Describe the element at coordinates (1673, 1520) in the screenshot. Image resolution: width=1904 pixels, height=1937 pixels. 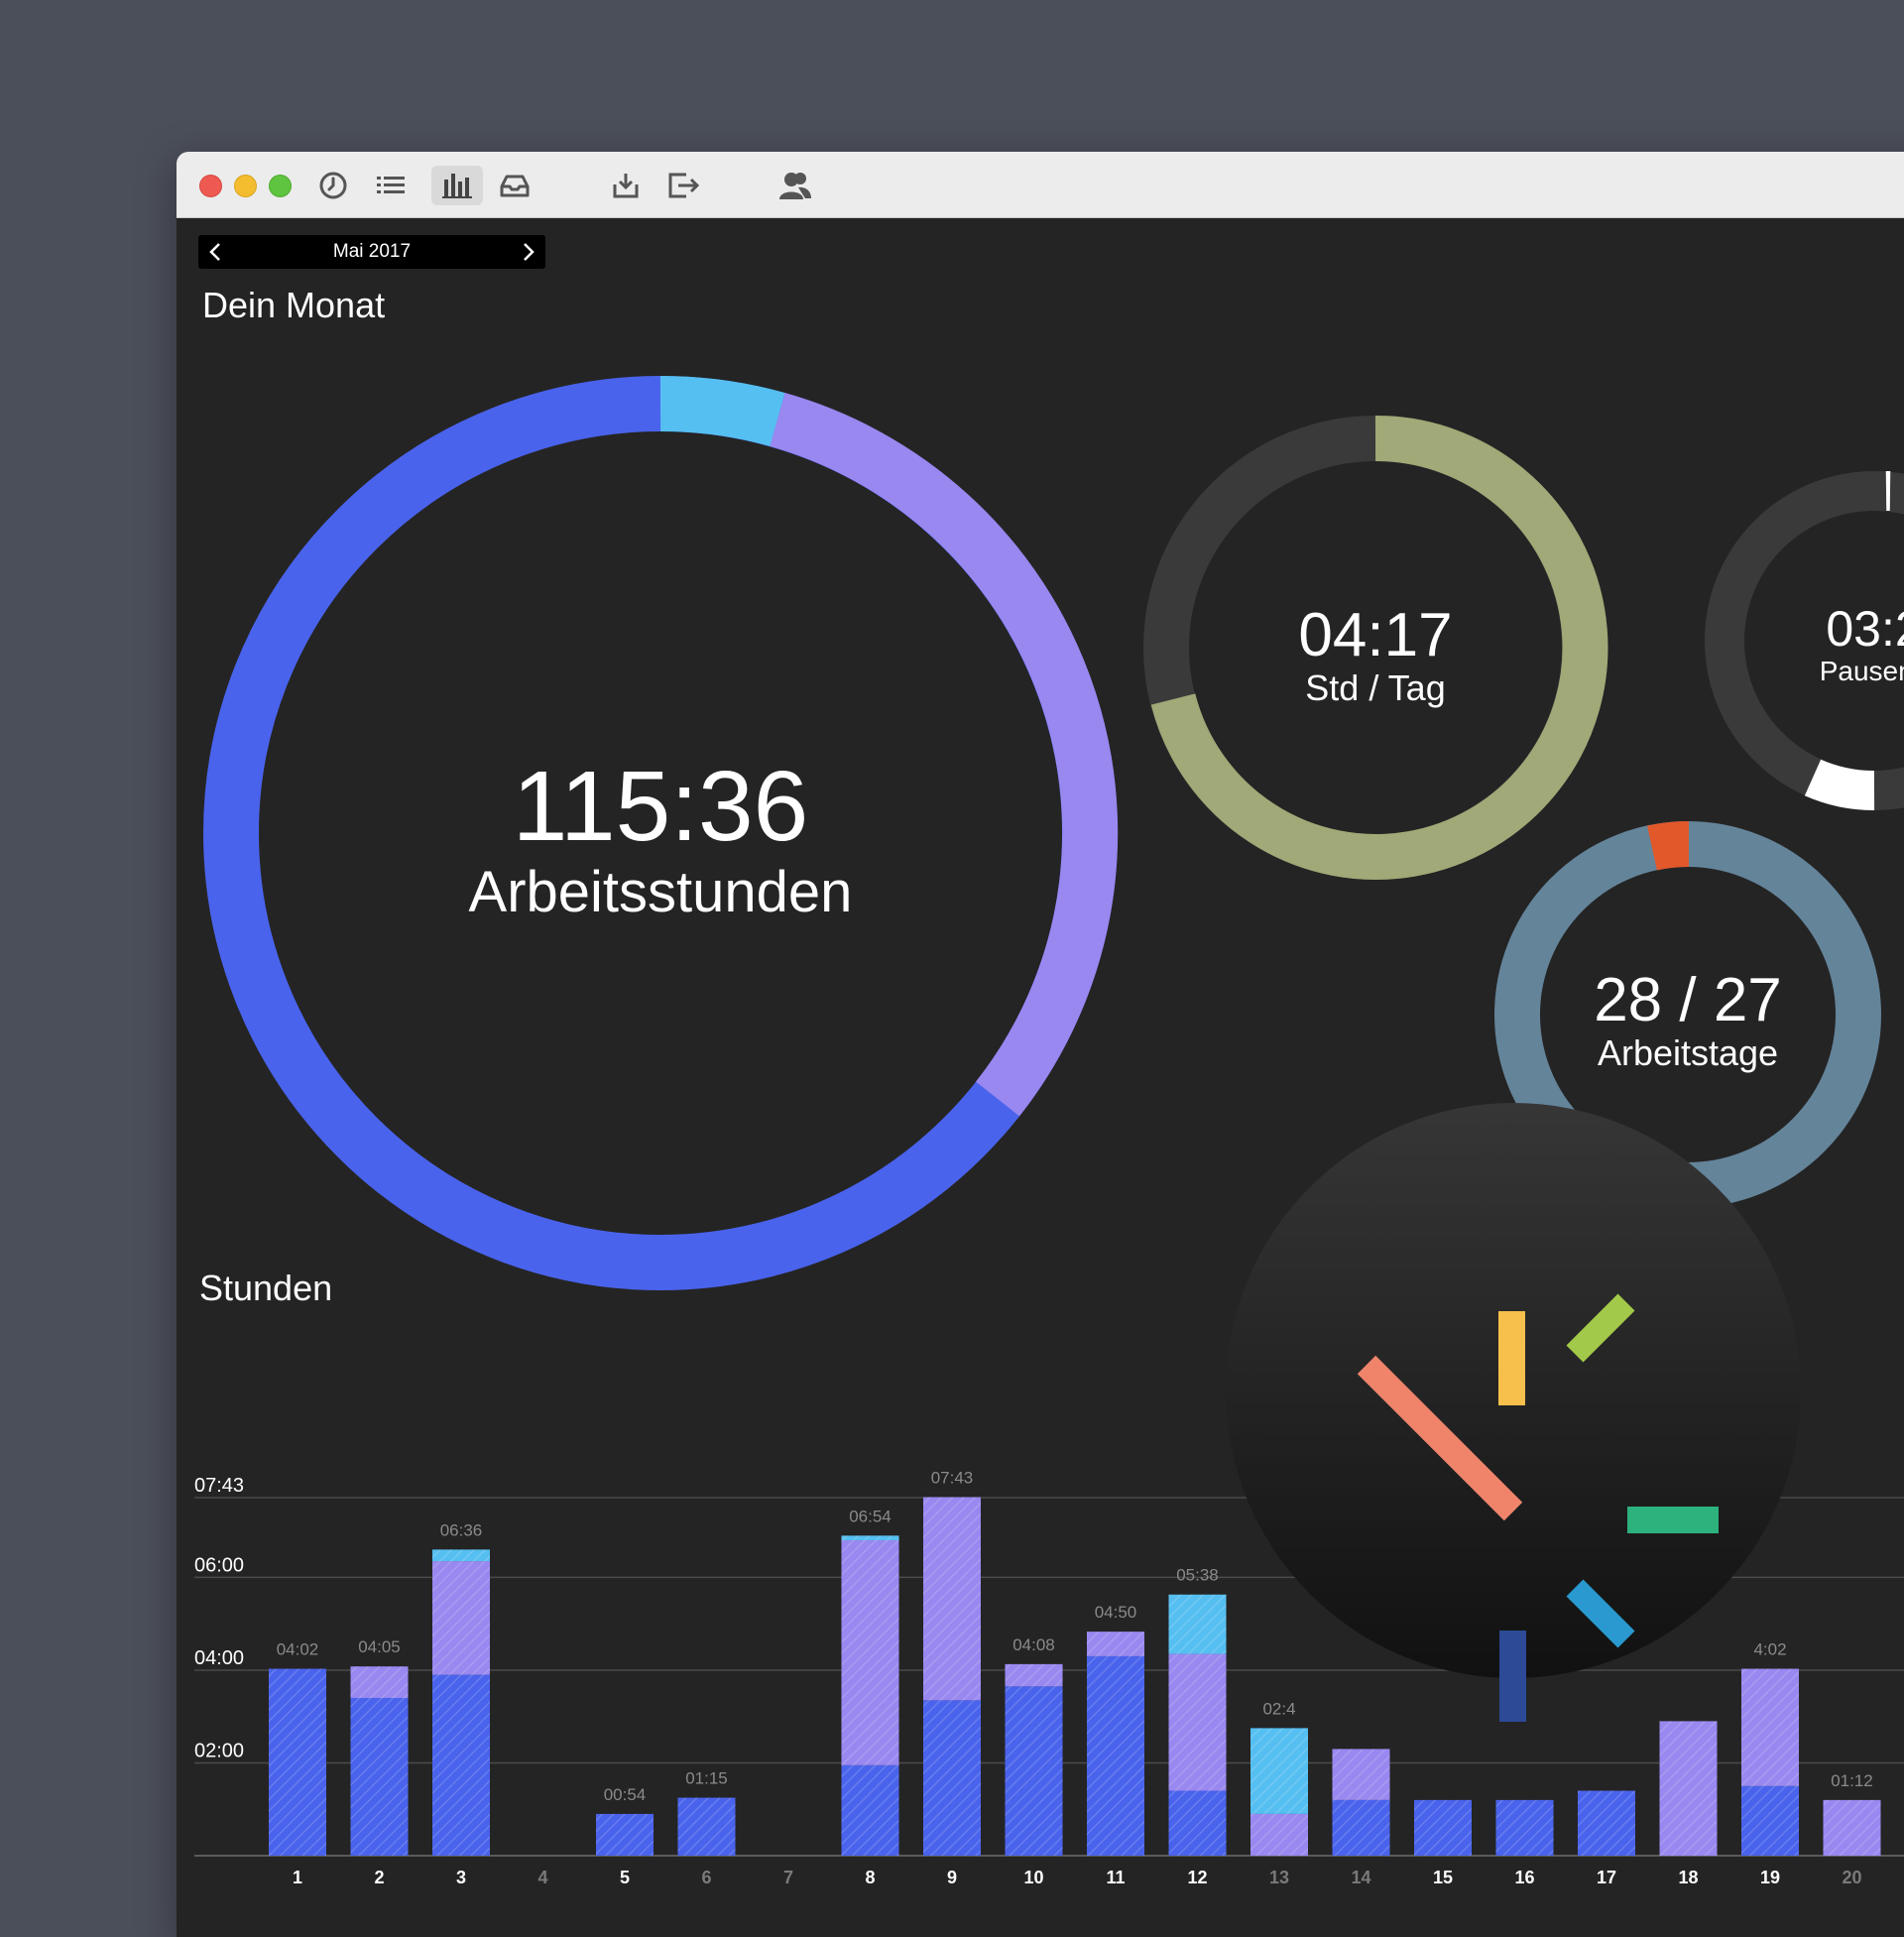
I see `logo-tick-right` at that location.